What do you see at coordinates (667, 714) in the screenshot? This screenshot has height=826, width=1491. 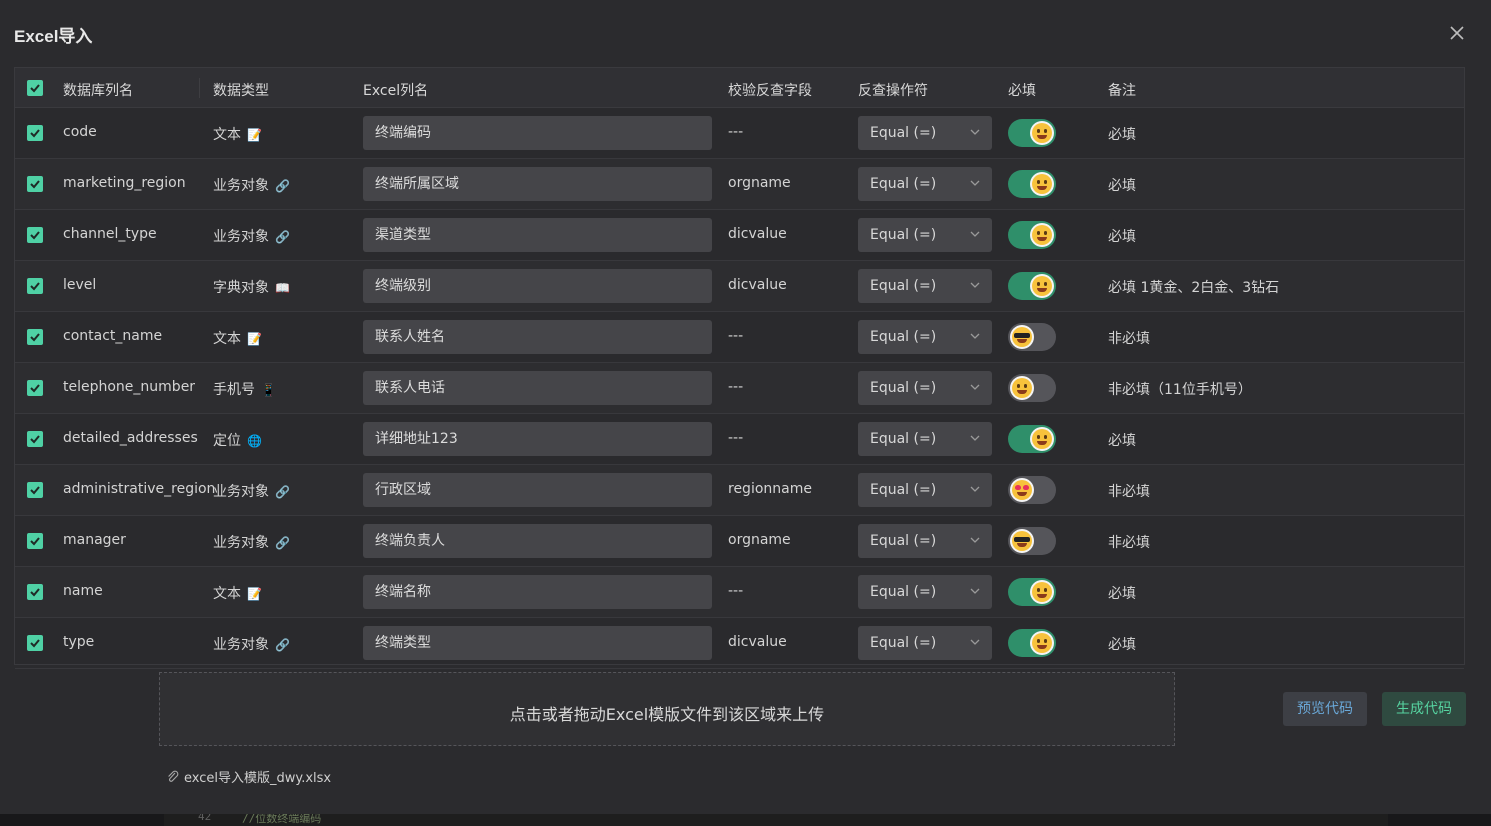 I see `upload-hint: 点击或者拖动Excel模版文件到该区域来上传` at bounding box center [667, 714].